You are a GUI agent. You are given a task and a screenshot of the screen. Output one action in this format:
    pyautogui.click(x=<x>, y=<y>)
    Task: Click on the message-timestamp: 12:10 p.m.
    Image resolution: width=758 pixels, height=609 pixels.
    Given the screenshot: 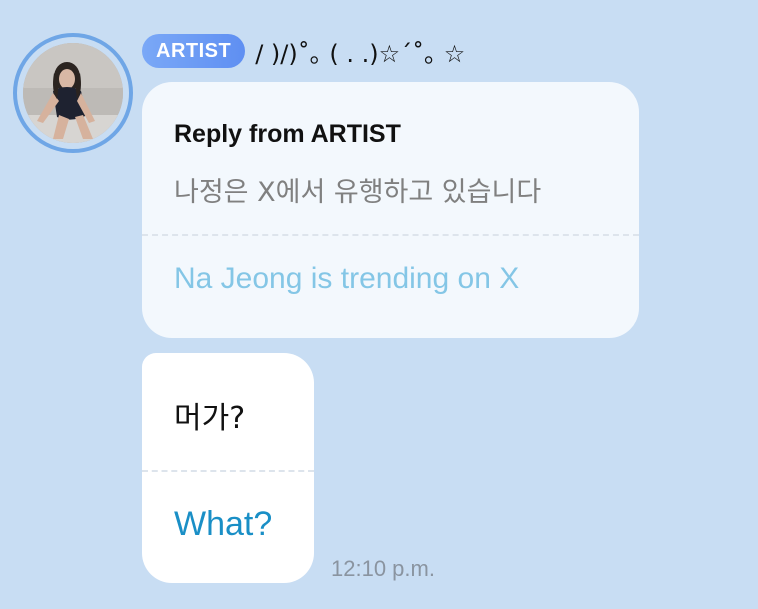 What is the action you would take?
    pyautogui.click(x=383, y=568)
    